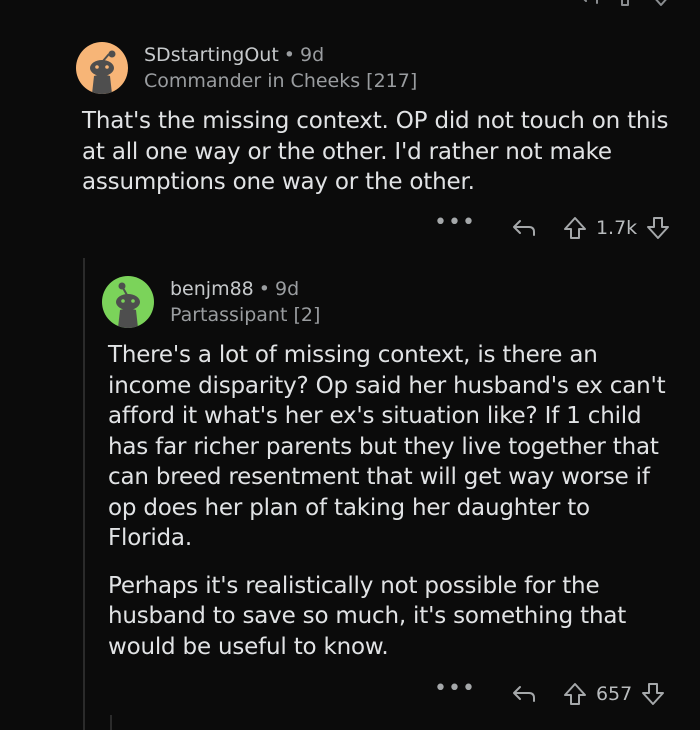  Describe the element at coordinates (392, 302) in the screenshot. I see `comment-header: benjm88 • 9d Partassipant [2]` at that location.